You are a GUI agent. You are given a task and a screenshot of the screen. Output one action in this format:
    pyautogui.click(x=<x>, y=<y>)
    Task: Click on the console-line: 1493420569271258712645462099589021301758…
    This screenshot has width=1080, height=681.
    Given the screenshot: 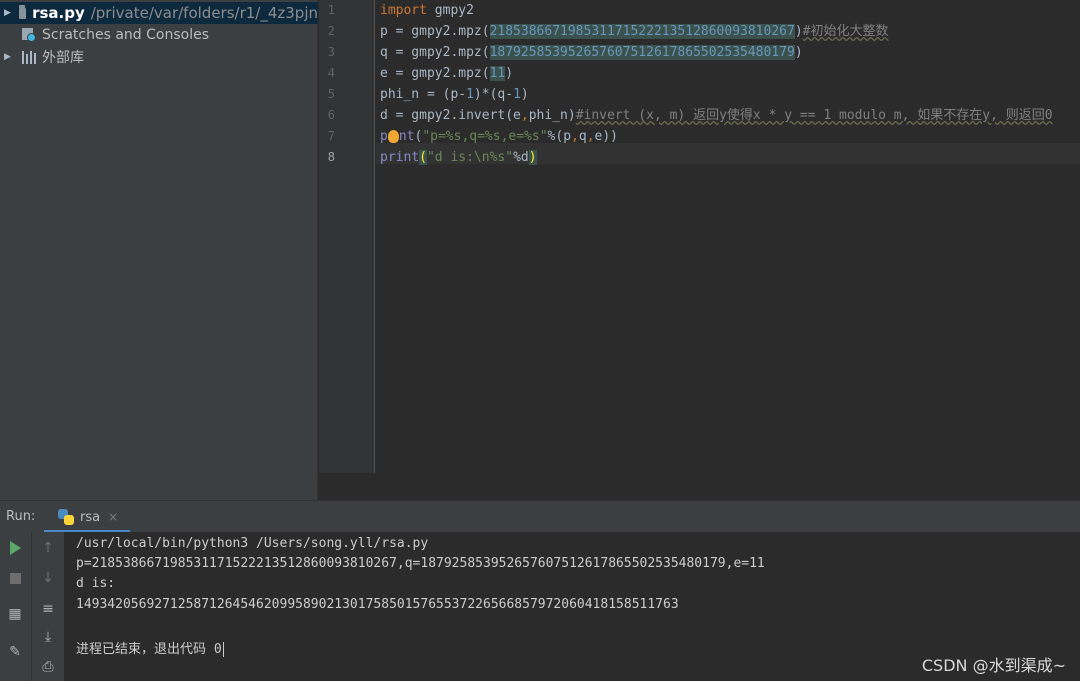 What is the action you would take?
    pyautogui.click(x=377, y=604)
    